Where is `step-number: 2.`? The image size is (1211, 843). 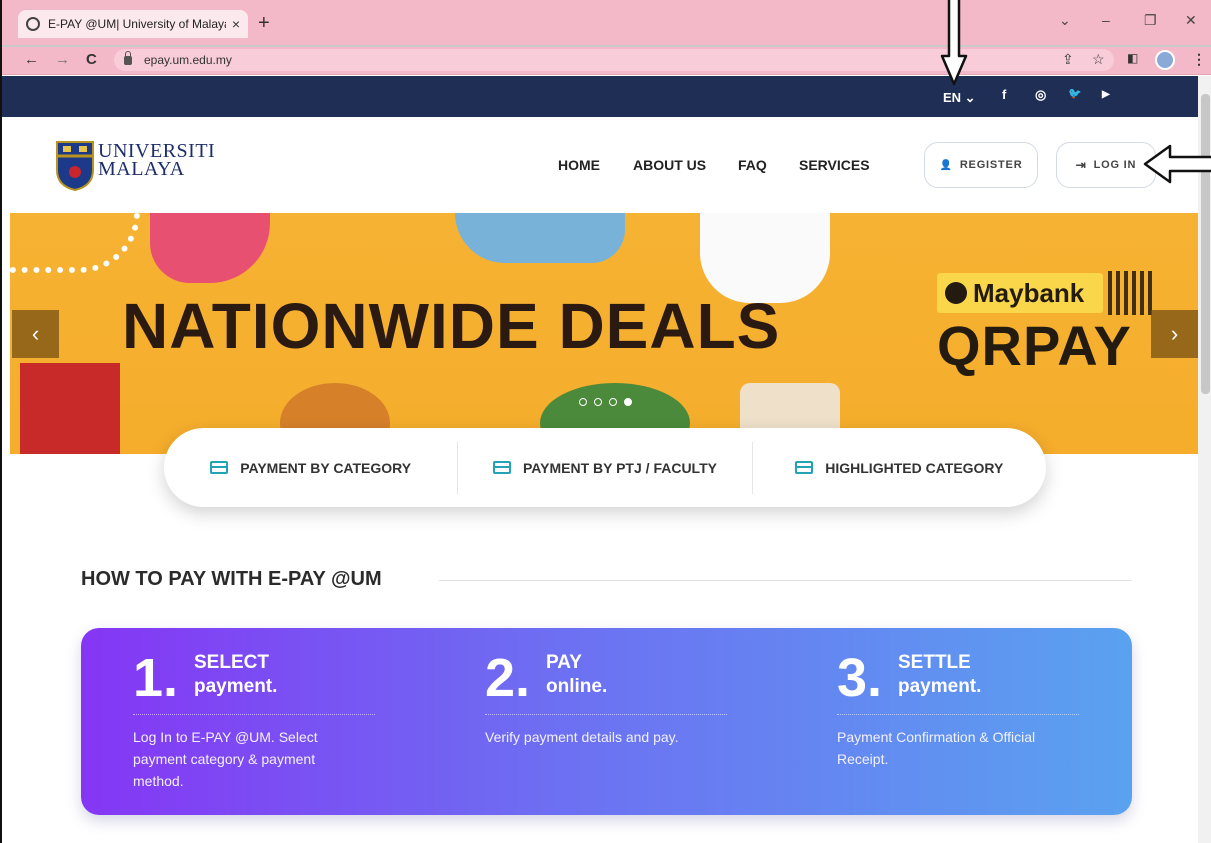 step-number: 2. is located at coordinates (508, 678).